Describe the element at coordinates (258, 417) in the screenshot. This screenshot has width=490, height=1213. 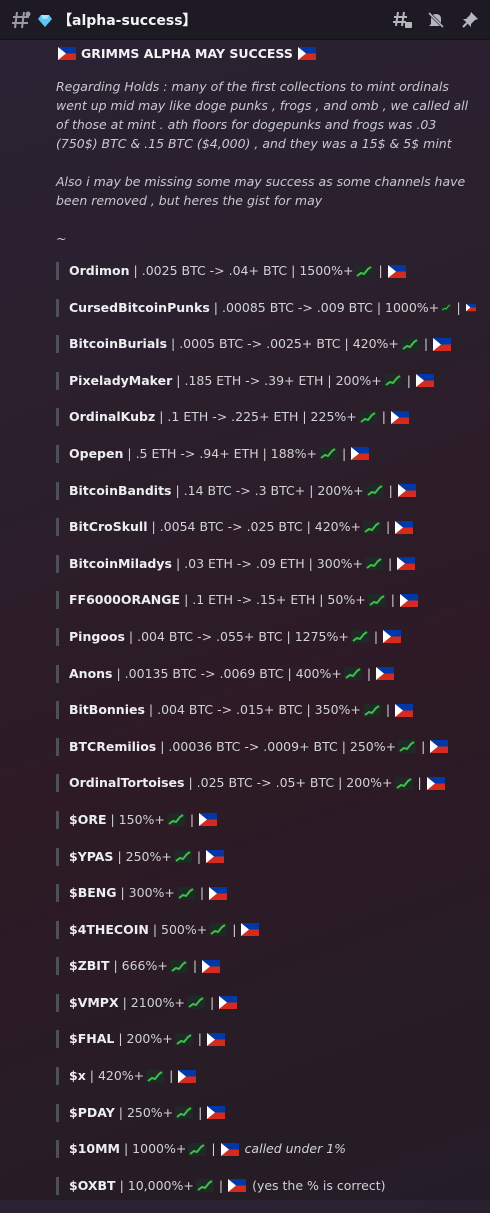
I see `collection-detail: | .1 ETH -> .225+ ETH | 225%+` at that location.